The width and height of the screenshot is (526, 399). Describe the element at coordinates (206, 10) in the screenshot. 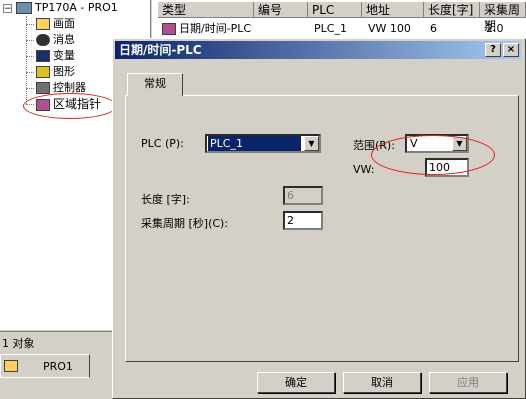

I see `col-header-type: 类型` at that location.